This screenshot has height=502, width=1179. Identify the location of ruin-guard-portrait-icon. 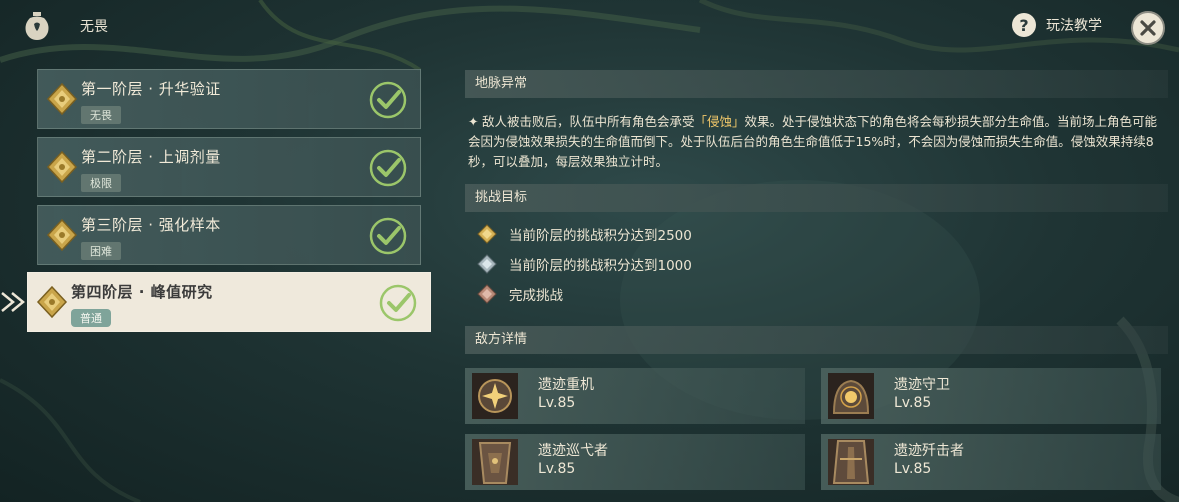
(851, 396).